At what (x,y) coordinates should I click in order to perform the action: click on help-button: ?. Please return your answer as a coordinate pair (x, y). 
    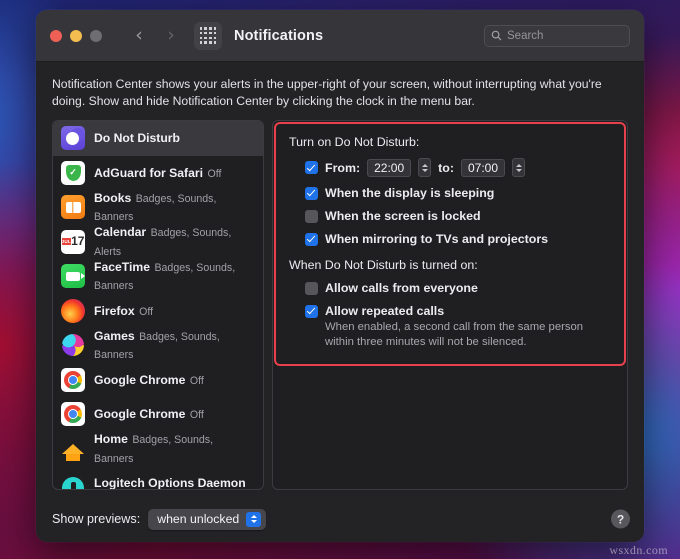
    Looking at the image, I should click on (620, 519).